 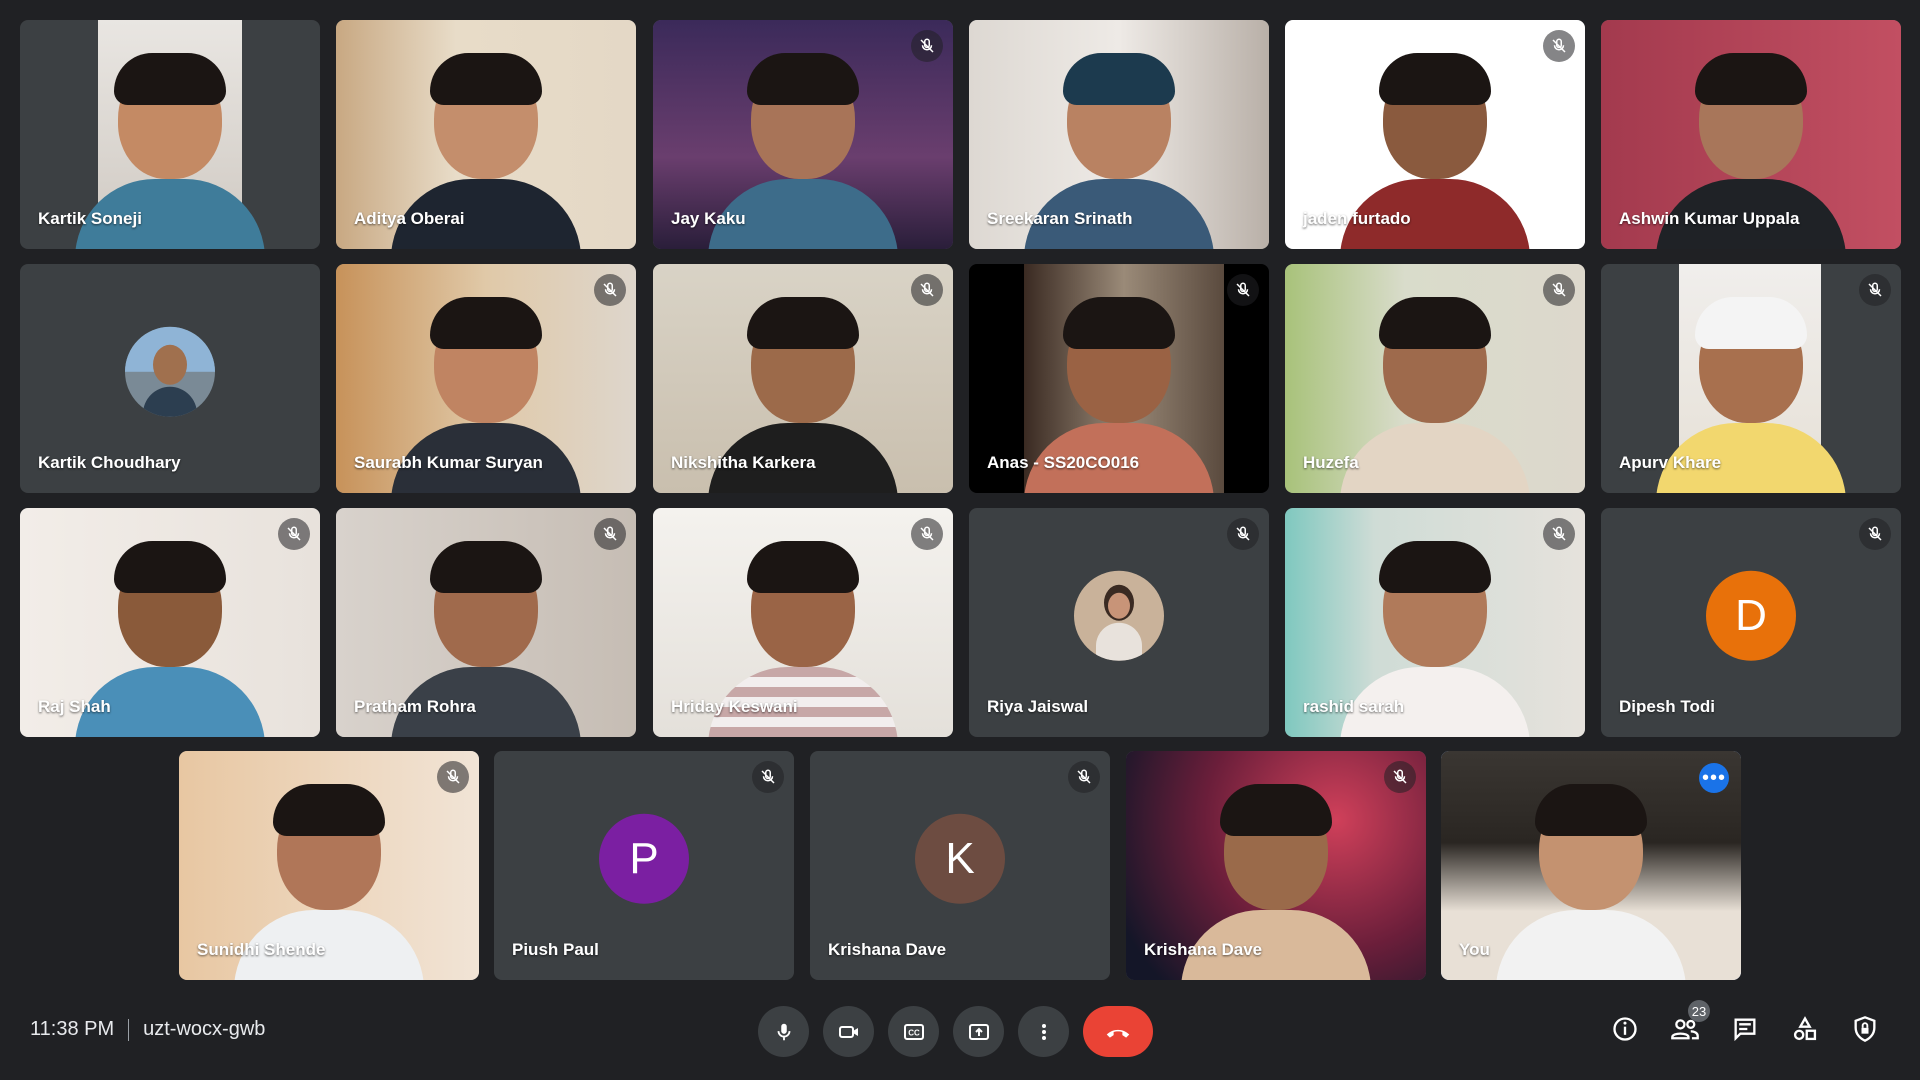 What do you see at coordinates (803, 378) in the screenshot?
I see `participant-tile: Nikshitha Karkera` at bounding box center [803, 378].